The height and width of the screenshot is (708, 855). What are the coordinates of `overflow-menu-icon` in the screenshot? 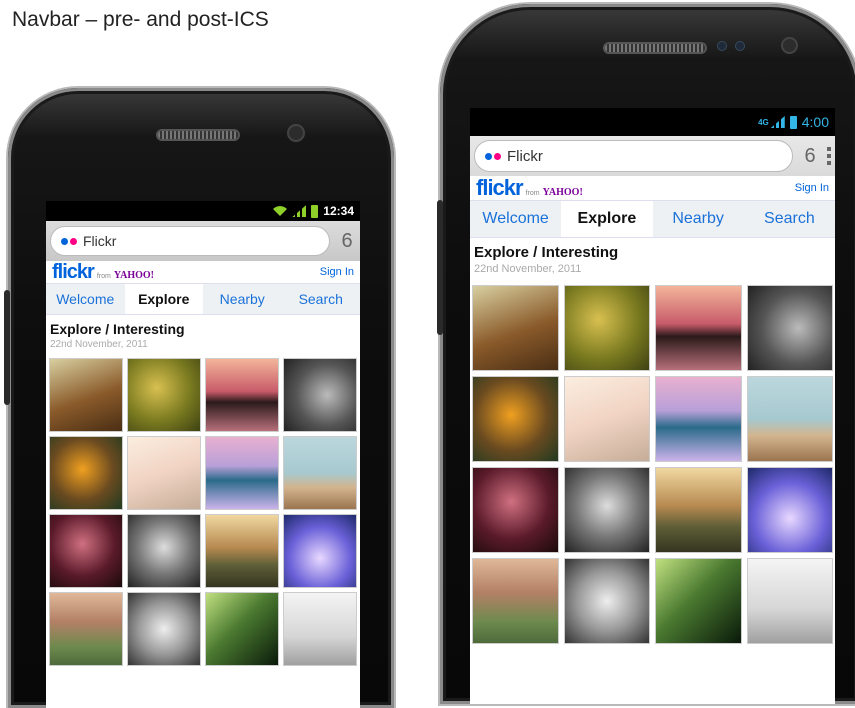 It's located at (829, 156).